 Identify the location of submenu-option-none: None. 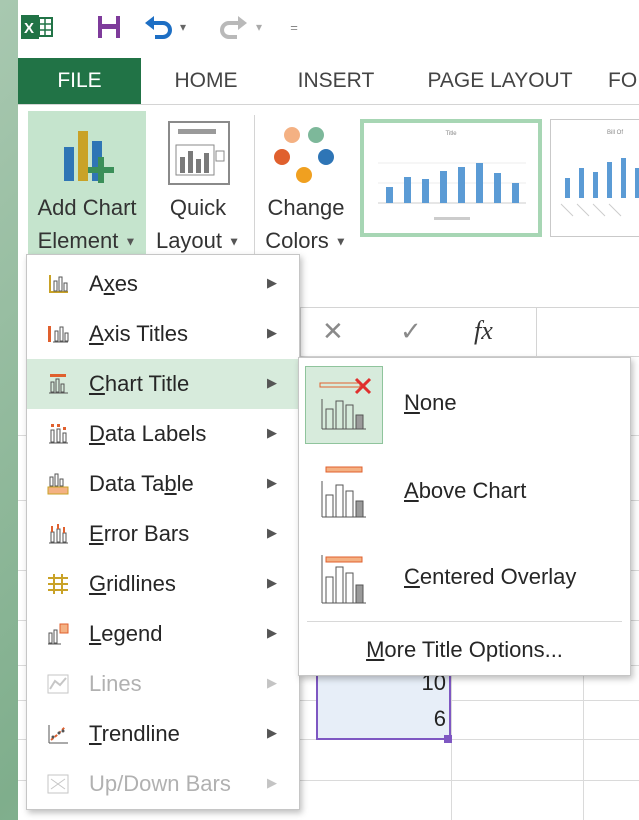
(464, 403).